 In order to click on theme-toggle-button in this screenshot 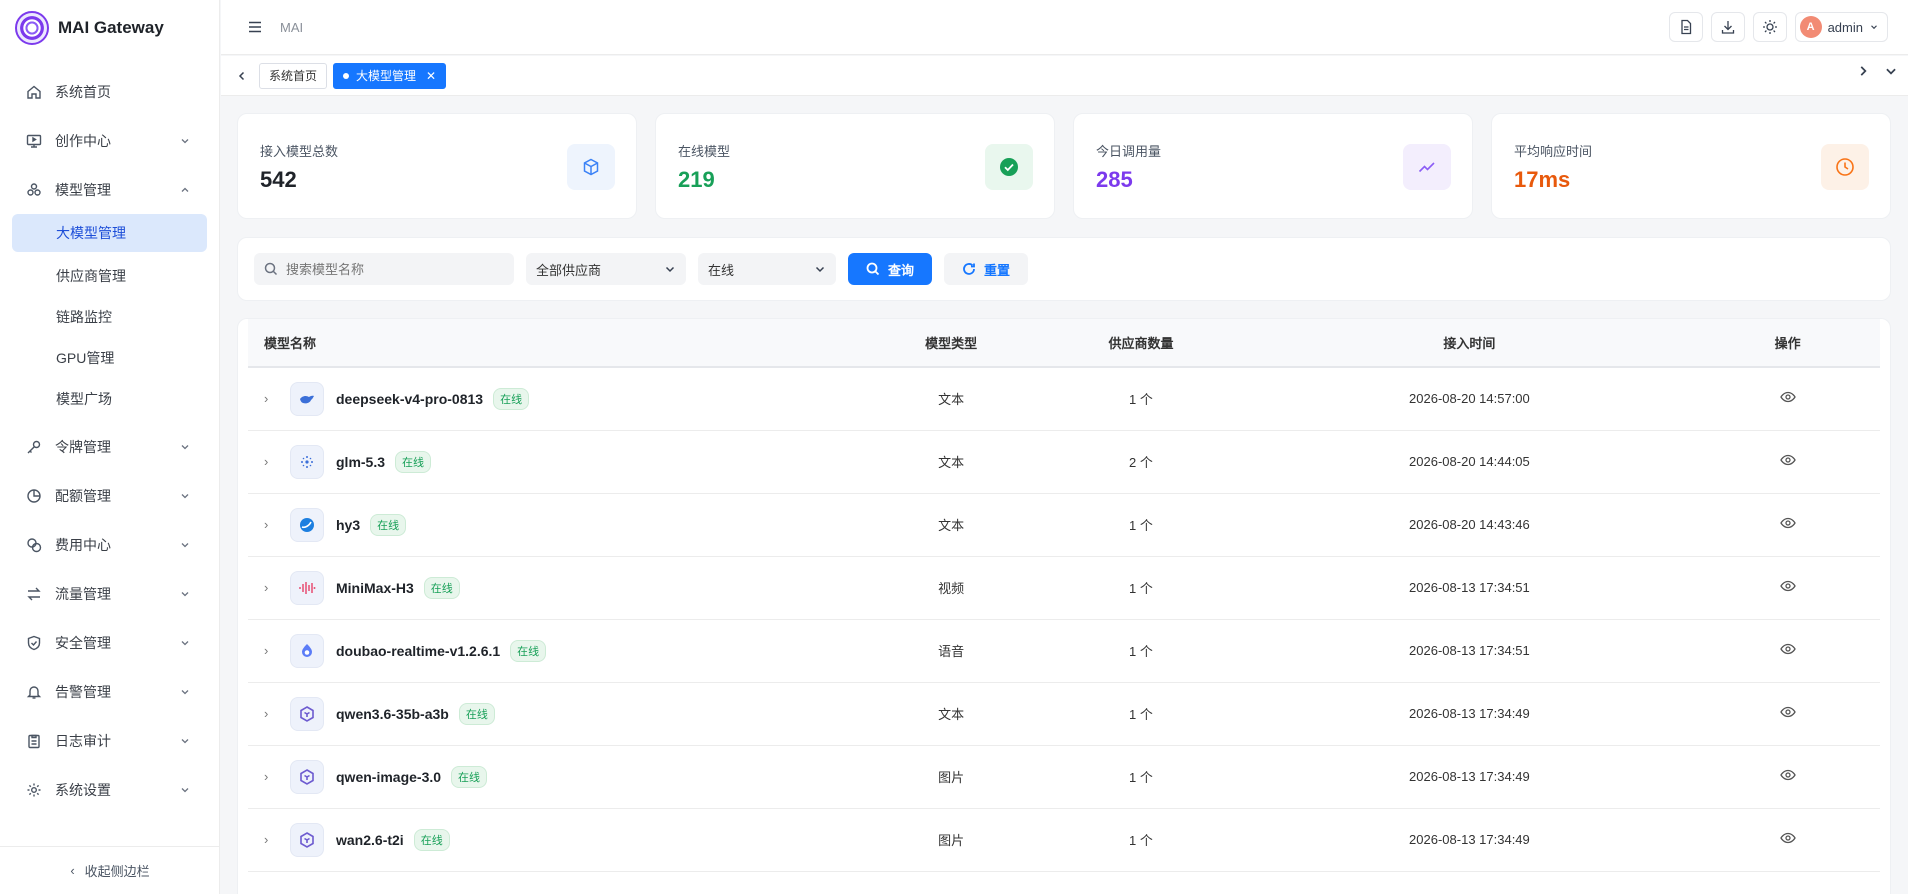, I will do `click(1769, 27)`.